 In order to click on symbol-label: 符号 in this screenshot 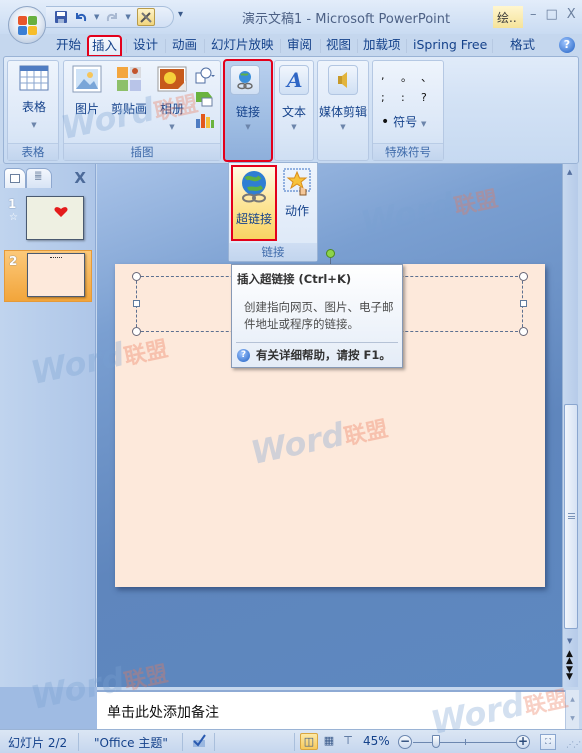, I will do `click(405, 122)`.